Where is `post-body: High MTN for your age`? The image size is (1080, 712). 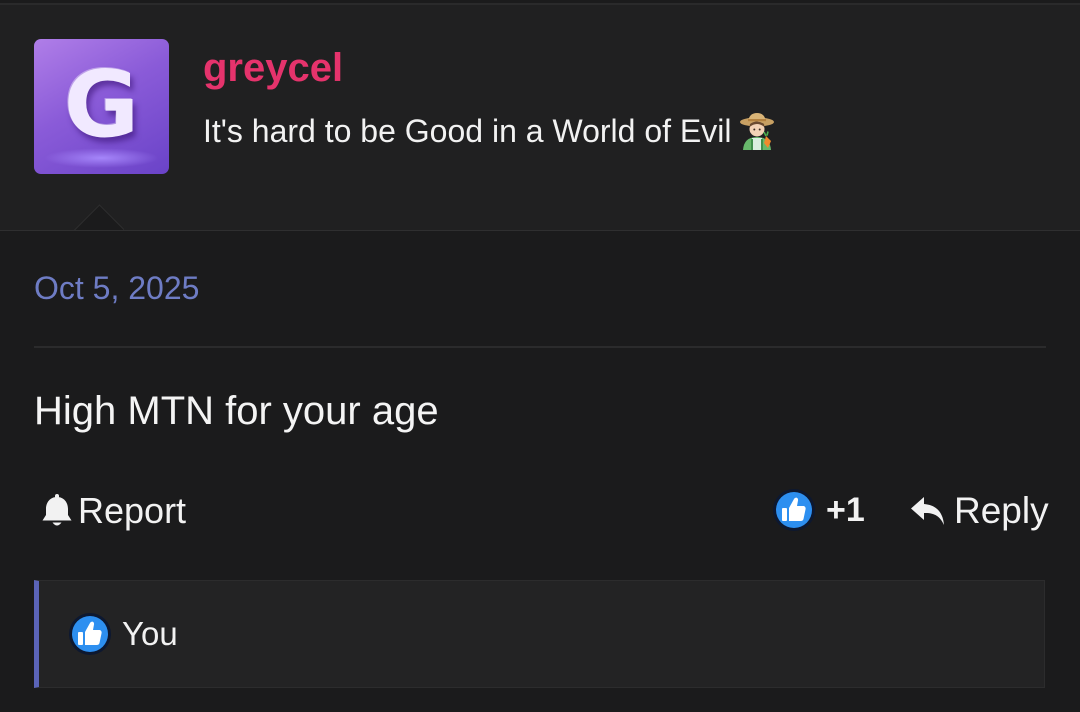 post-body: High MTN for your age is located at coordinates (236, 411).